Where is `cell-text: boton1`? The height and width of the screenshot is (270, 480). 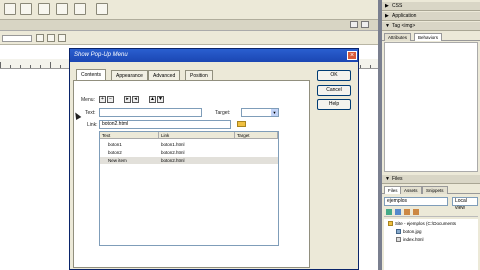 cell-text: boton1 is located at coordinates (115, 144).